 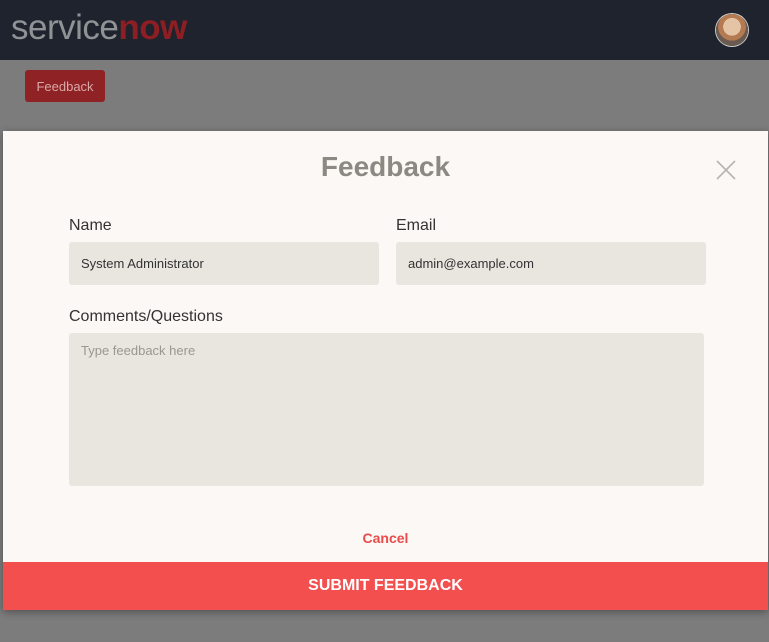 I want to click on close-icon, so click(x=726, y=170).